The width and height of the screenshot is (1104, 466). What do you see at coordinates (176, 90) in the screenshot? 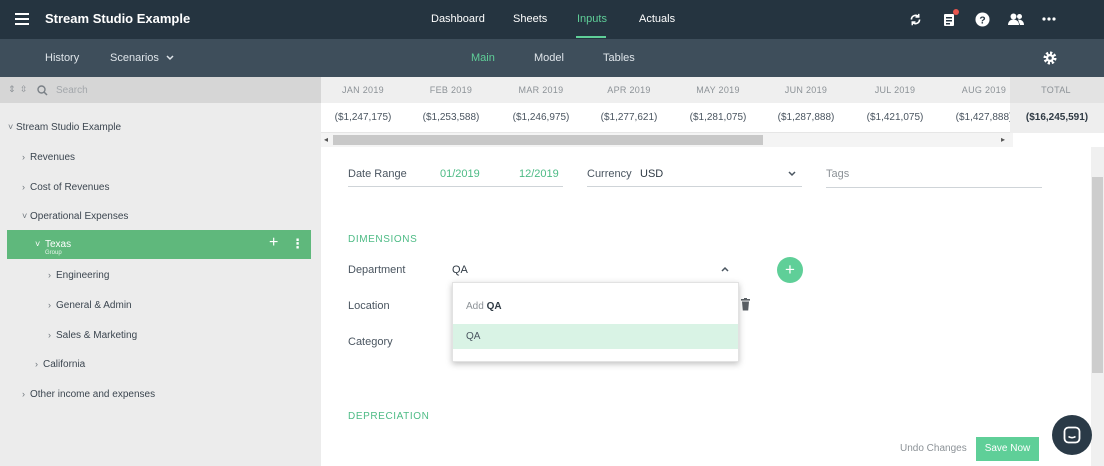
I see `search-input` at bounding box center [176, 90].